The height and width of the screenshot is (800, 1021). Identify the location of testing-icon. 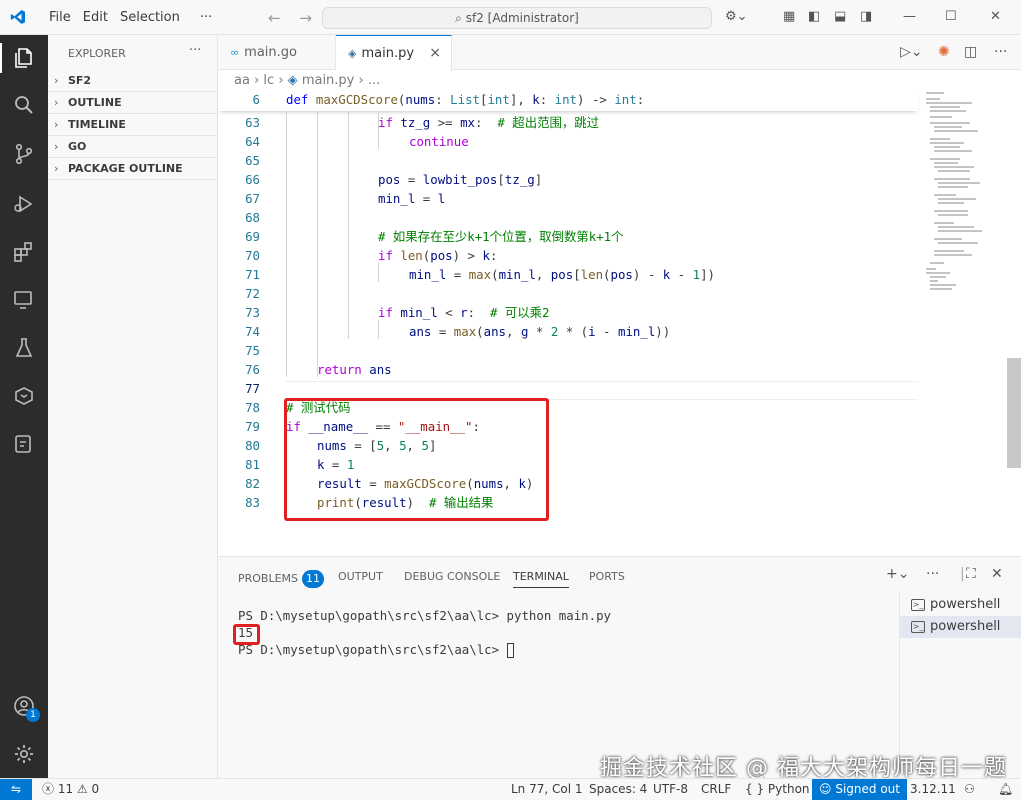
(24, 348).